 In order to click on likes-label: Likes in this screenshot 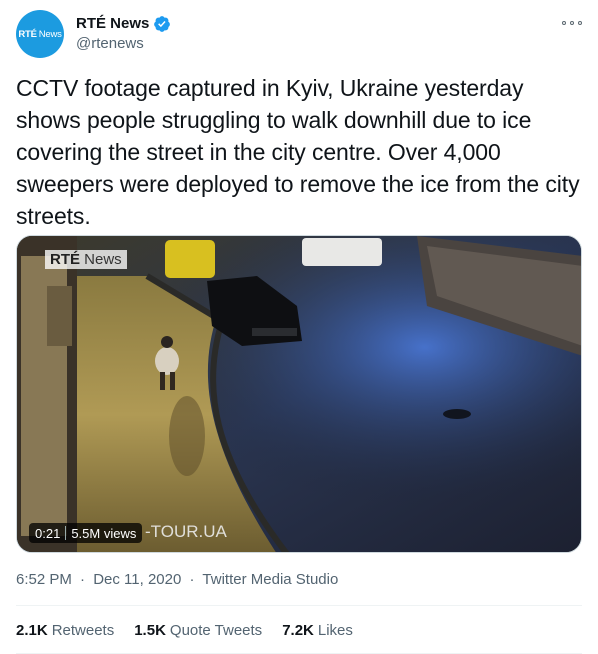, I will do `click(335, 630)`.